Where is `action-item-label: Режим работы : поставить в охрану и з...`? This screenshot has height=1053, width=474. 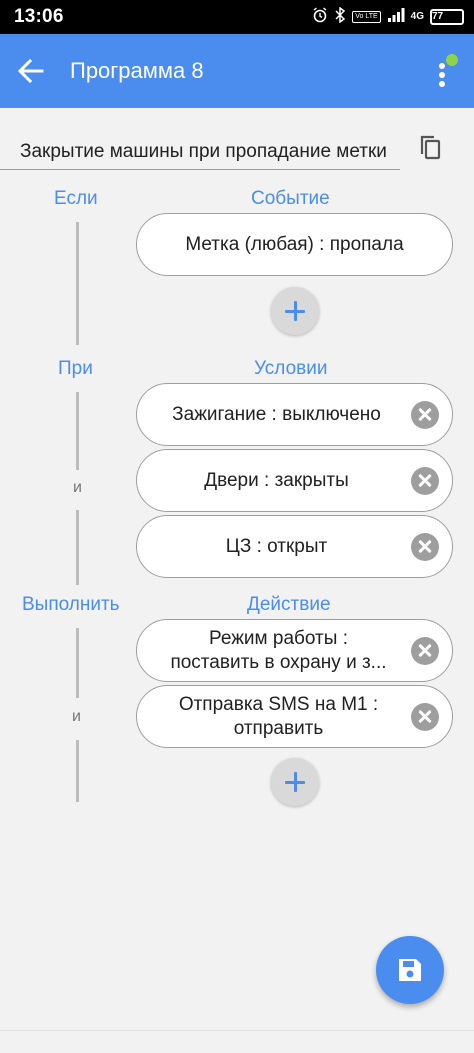
action-item-label: Режим работы : поставить в охрану и з... is located at coordinates (294, 651).